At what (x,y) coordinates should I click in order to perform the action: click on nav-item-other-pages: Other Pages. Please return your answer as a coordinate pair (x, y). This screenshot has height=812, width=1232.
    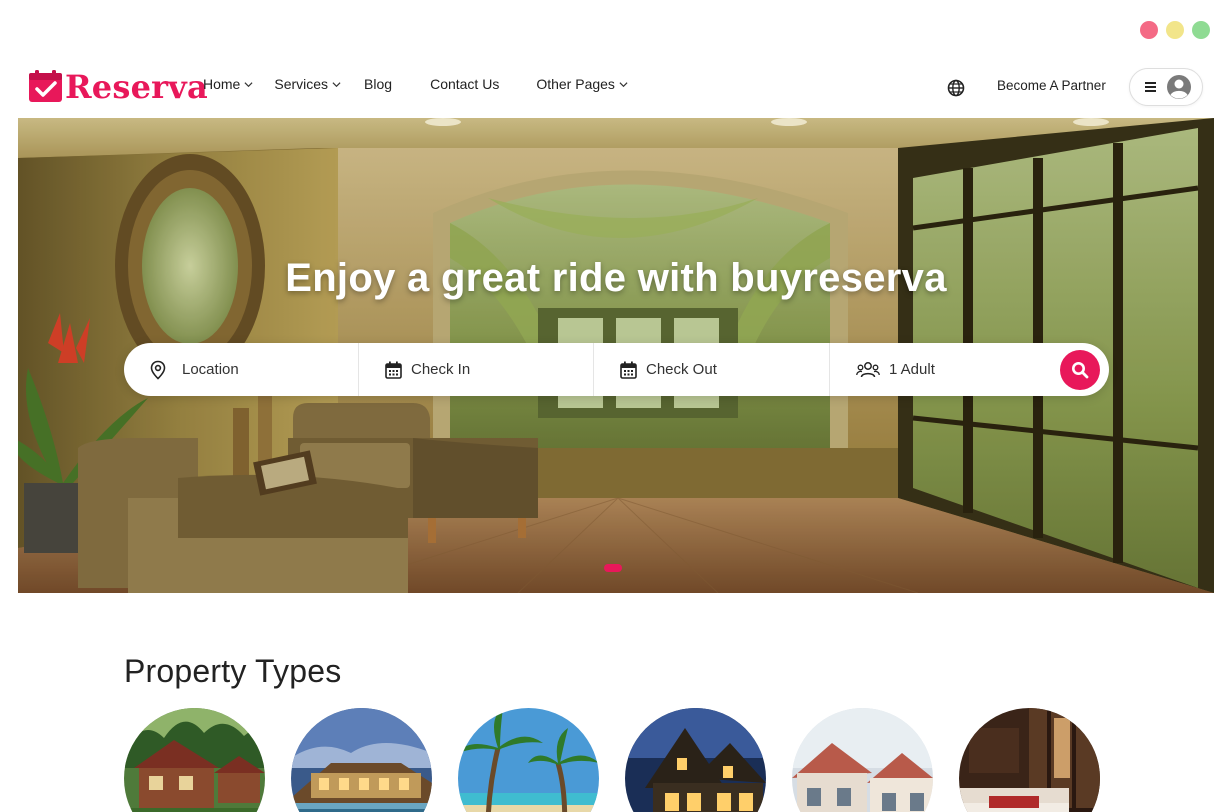
    Looking at the image, I should click on (582, 84).